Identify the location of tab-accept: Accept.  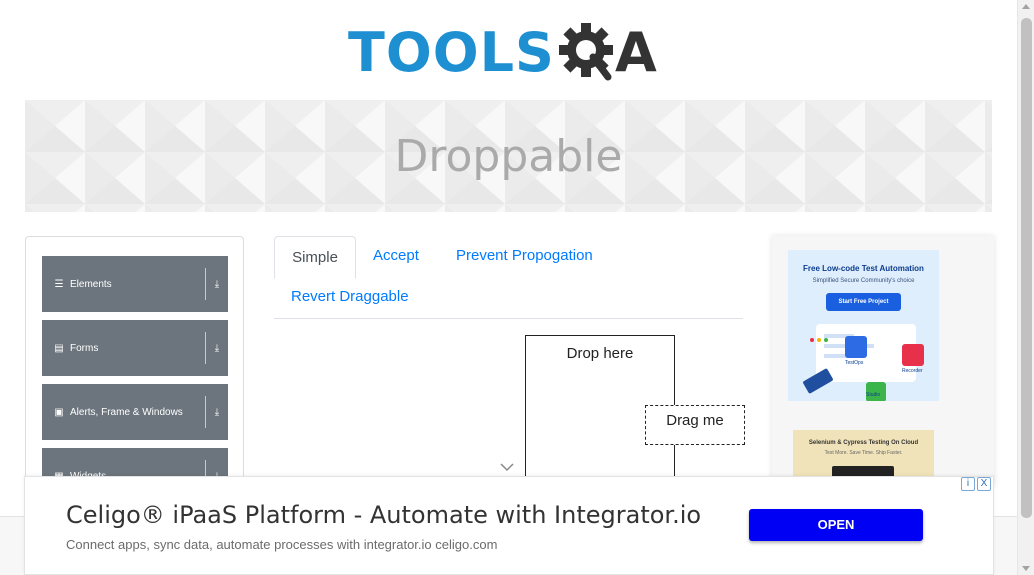
(396, 255).